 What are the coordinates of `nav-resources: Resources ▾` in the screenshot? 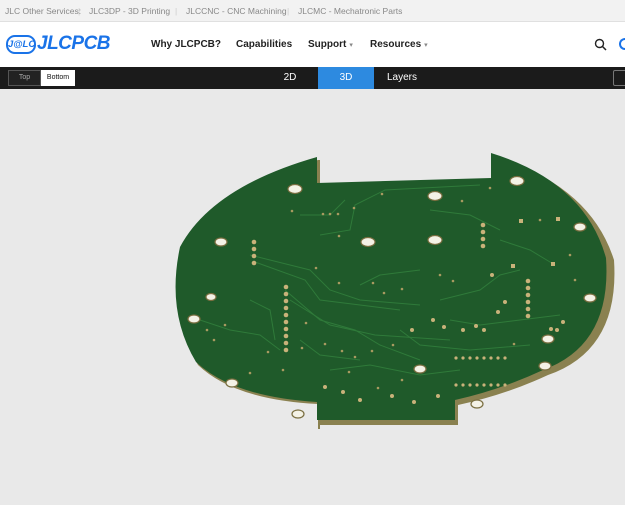 It's located at (399, 44).